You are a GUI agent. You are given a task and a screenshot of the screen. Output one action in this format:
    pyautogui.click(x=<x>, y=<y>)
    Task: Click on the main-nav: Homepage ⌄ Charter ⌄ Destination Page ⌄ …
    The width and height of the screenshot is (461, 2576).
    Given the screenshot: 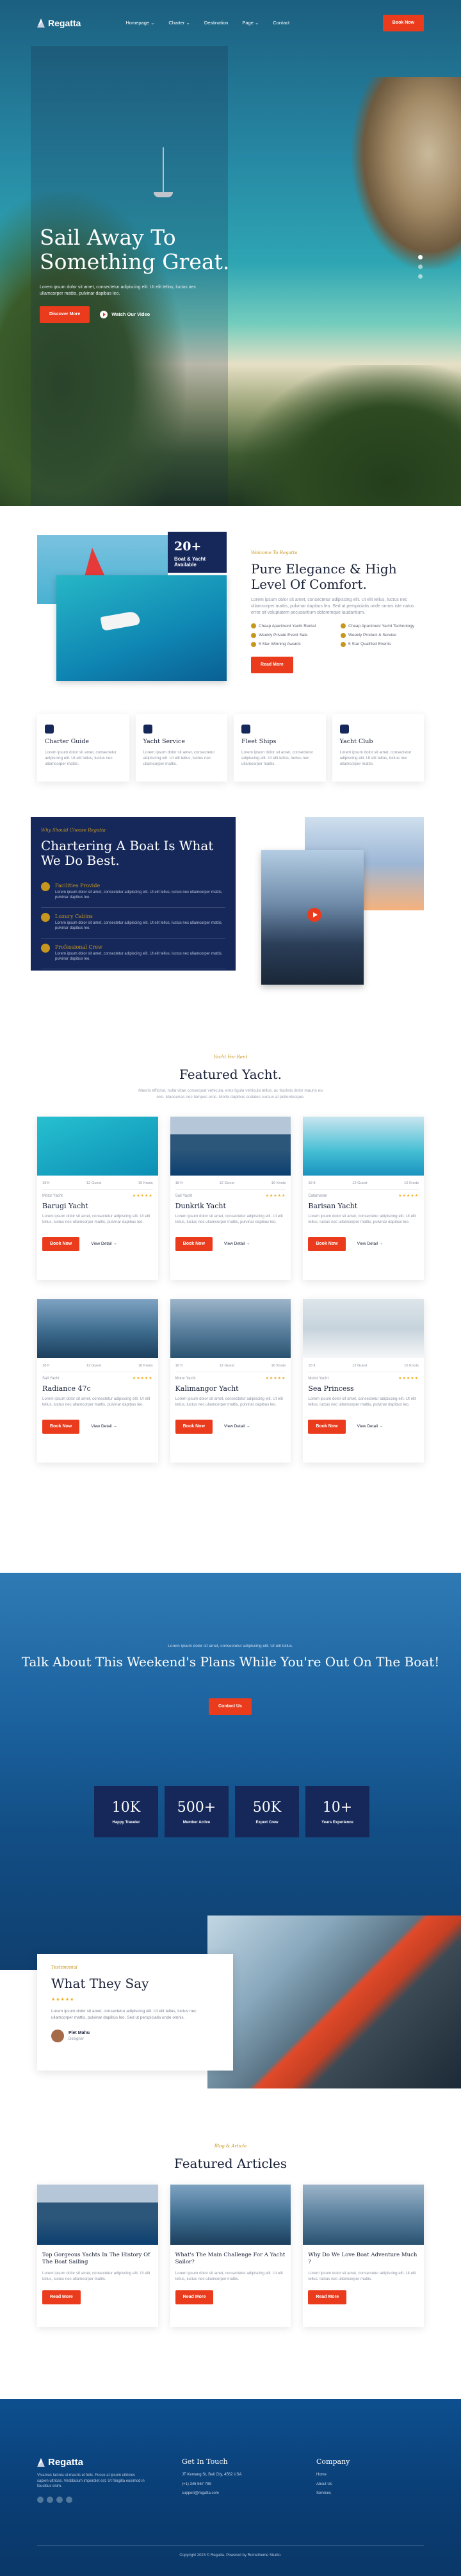 What is the action you would take?
    pyautogui.click(x=207, y=23)
    